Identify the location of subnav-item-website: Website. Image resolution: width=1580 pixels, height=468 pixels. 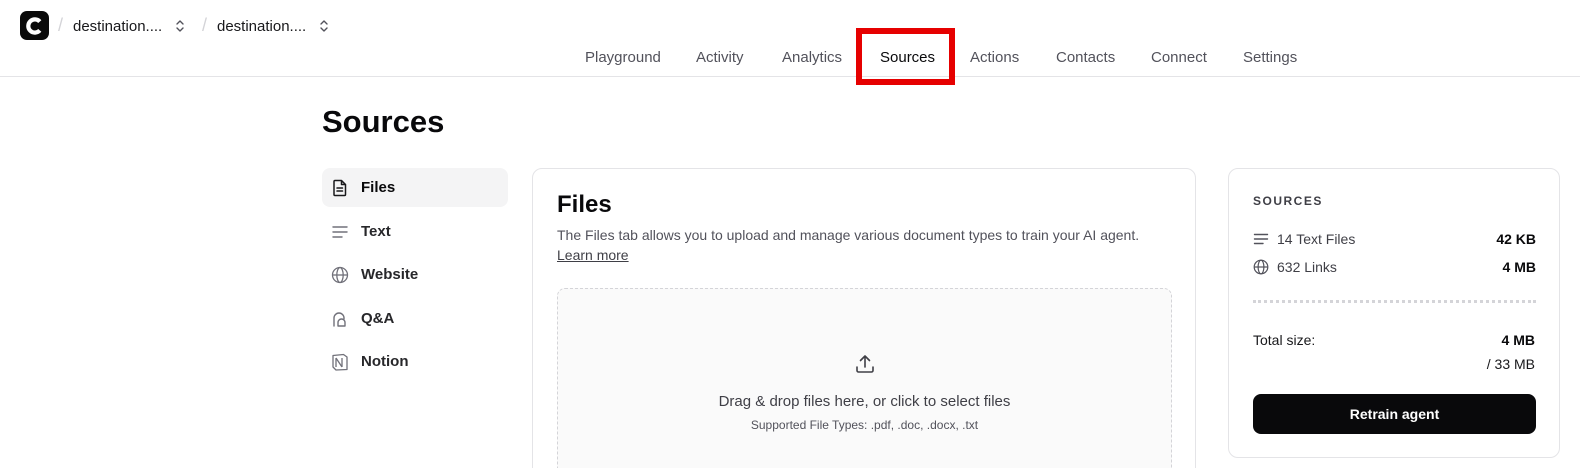
(415, 274).